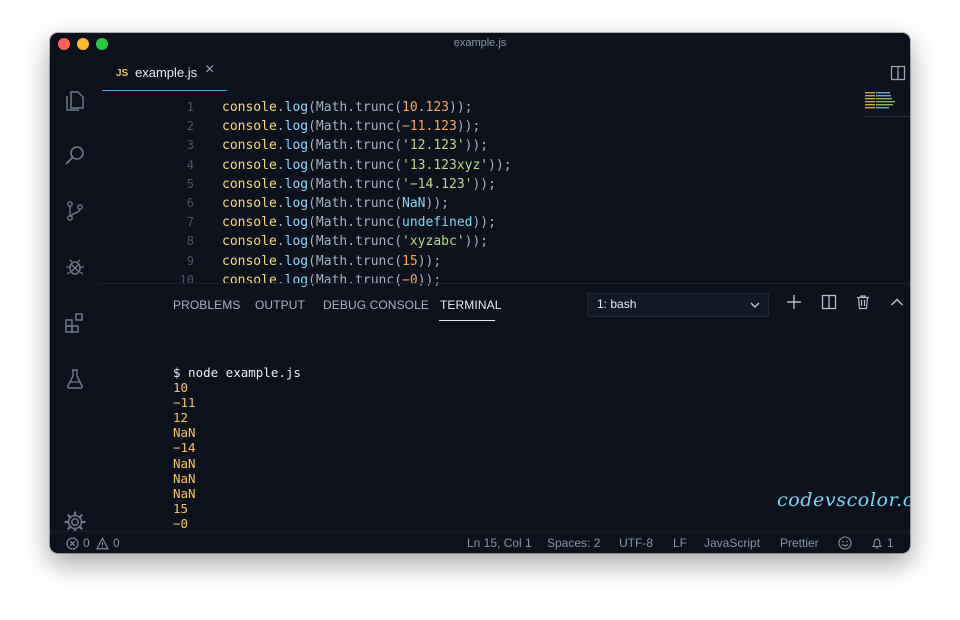  Describe the element at coordinates (843, 500) in the screenshot. I see `watermark-text: codevscolor.com` at that location.